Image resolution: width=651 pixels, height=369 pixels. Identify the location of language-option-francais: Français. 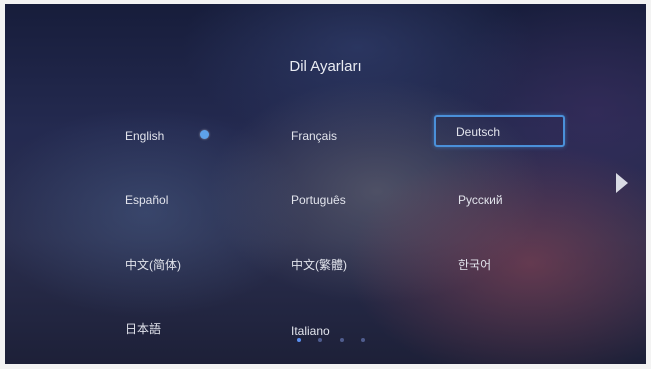
(333, 135).